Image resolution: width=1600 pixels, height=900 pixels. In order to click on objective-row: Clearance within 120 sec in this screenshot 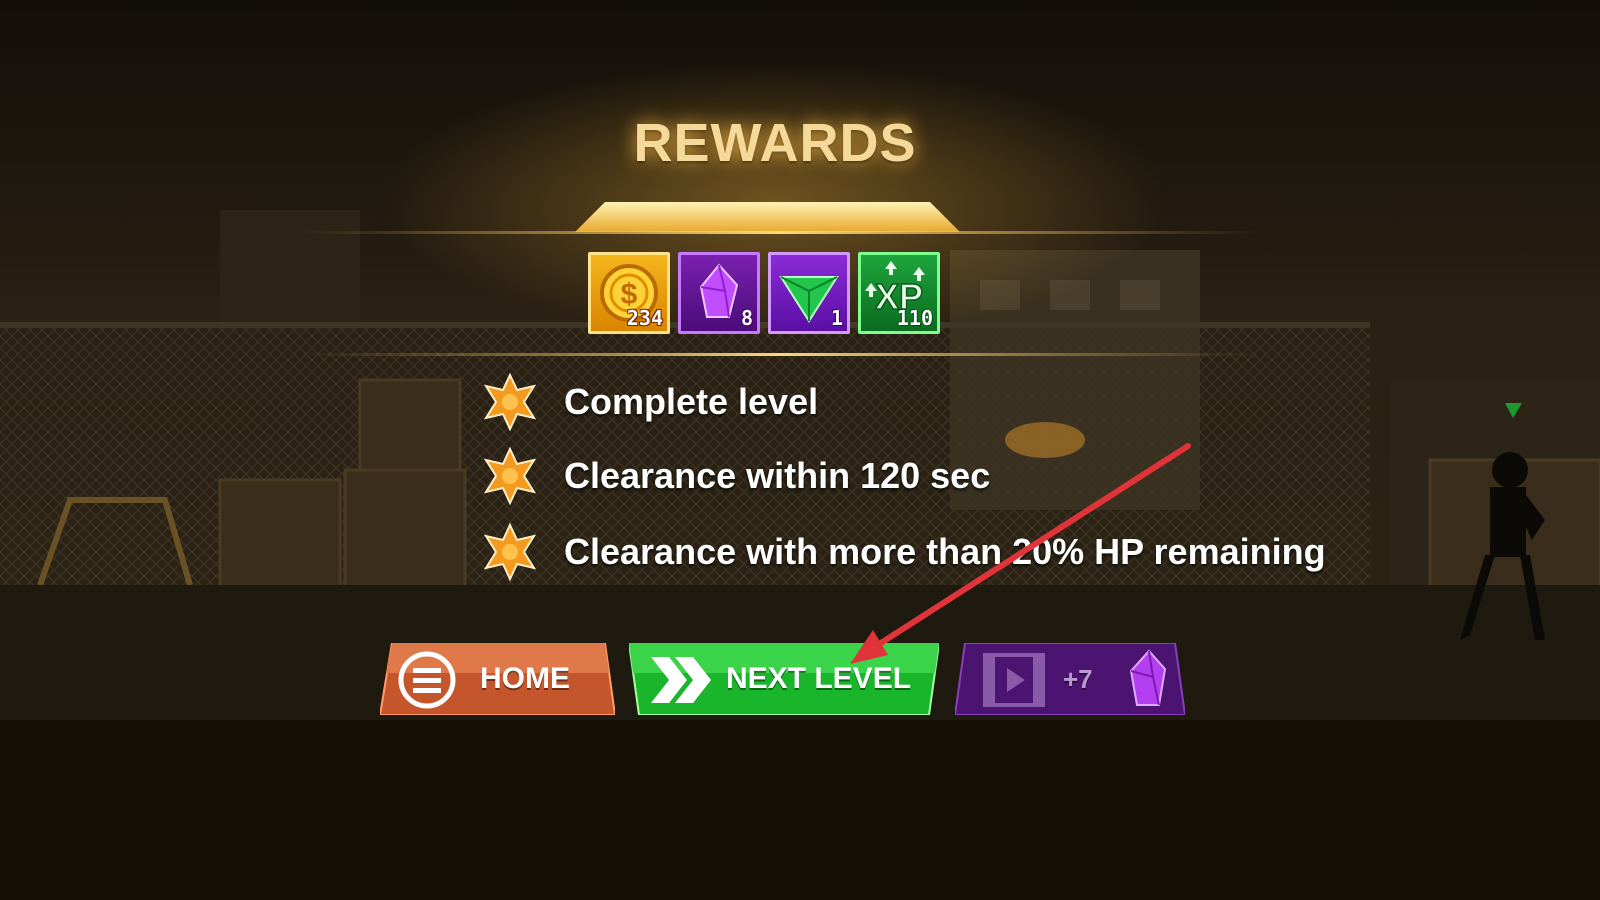, I will do `click(735, 476)`.